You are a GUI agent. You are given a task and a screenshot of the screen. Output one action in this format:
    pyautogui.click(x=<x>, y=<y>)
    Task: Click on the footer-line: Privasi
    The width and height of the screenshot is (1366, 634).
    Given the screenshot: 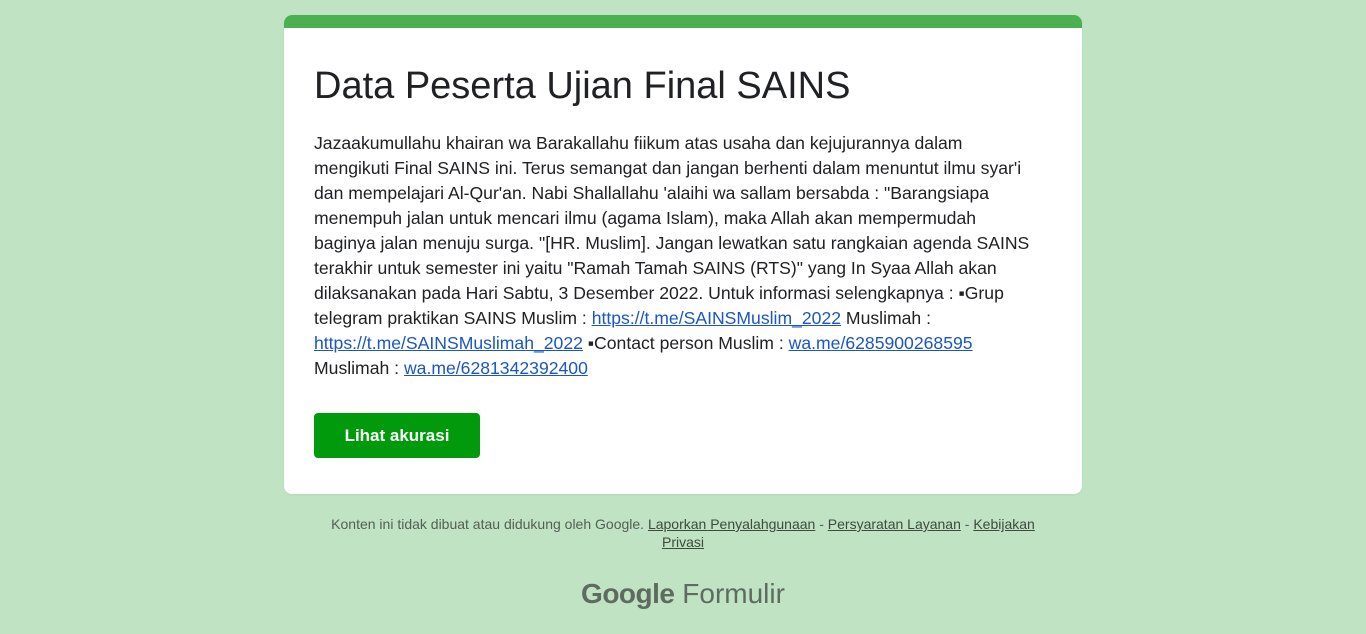 What is the action you would take?
    pyautogui.click(x=683, y=542)
    